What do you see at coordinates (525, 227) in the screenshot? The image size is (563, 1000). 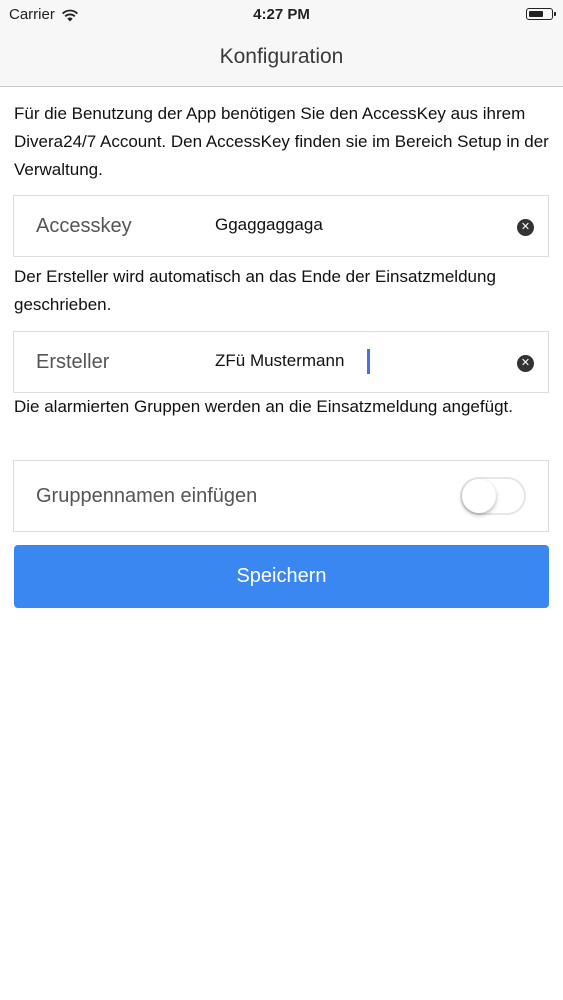 I see `accesskey-clear-icon: ✕` at bounding box center [525, 227].